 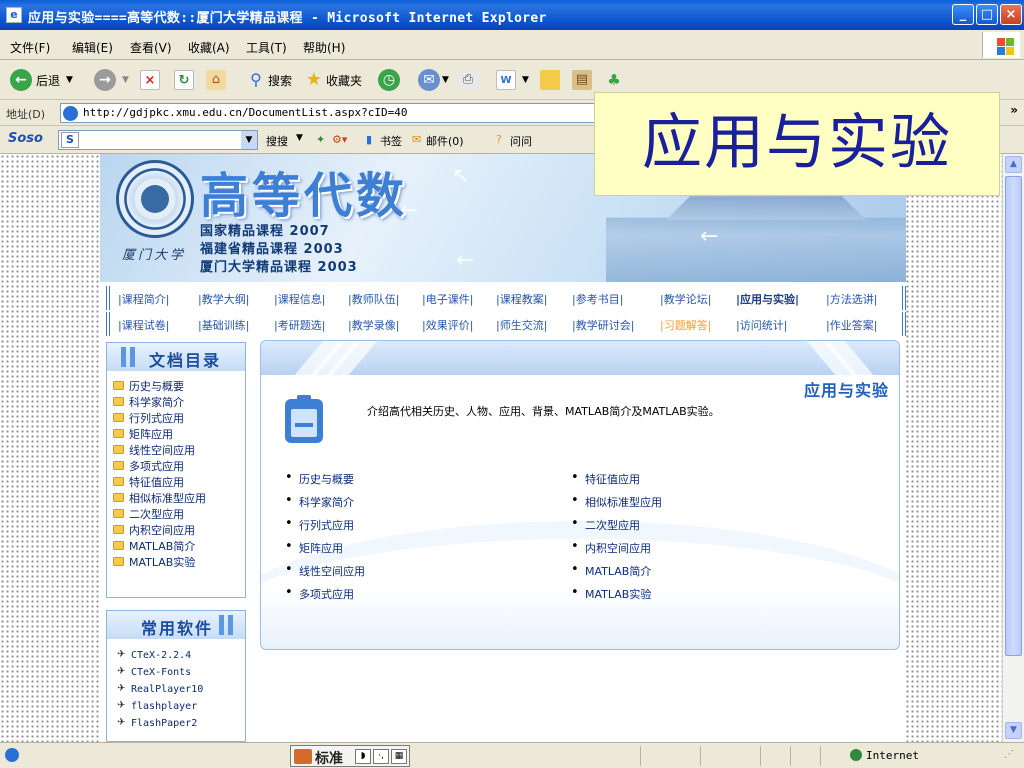 I want to click on maximize-button: □, so click(x=987, y=14).